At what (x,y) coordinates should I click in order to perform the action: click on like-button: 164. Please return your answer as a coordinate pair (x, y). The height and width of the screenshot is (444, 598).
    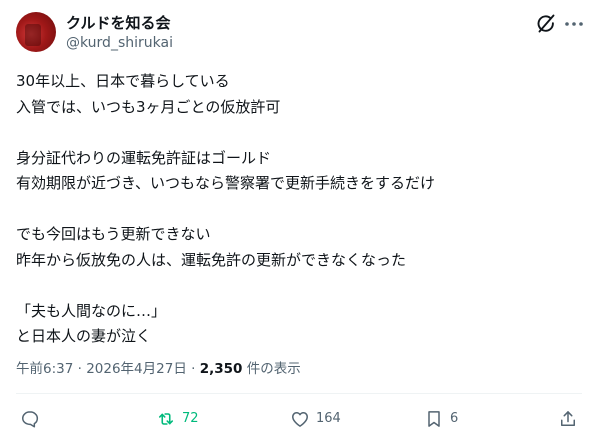
    Looking at the image, I should click on (315, 419).